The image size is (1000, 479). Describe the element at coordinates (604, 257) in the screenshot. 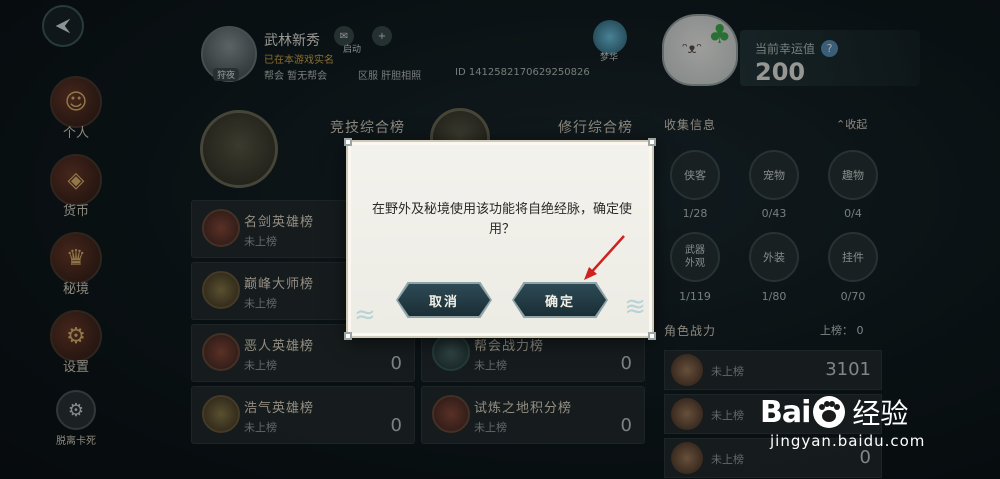

I see `red-pointer-arrow-icon` at that location.